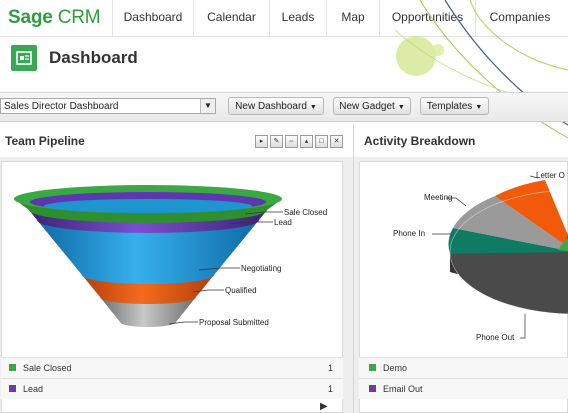 This screenshot has width=568, height=413. I want to click on sage-crm-logo: Sage CRM, so click(54, 18).